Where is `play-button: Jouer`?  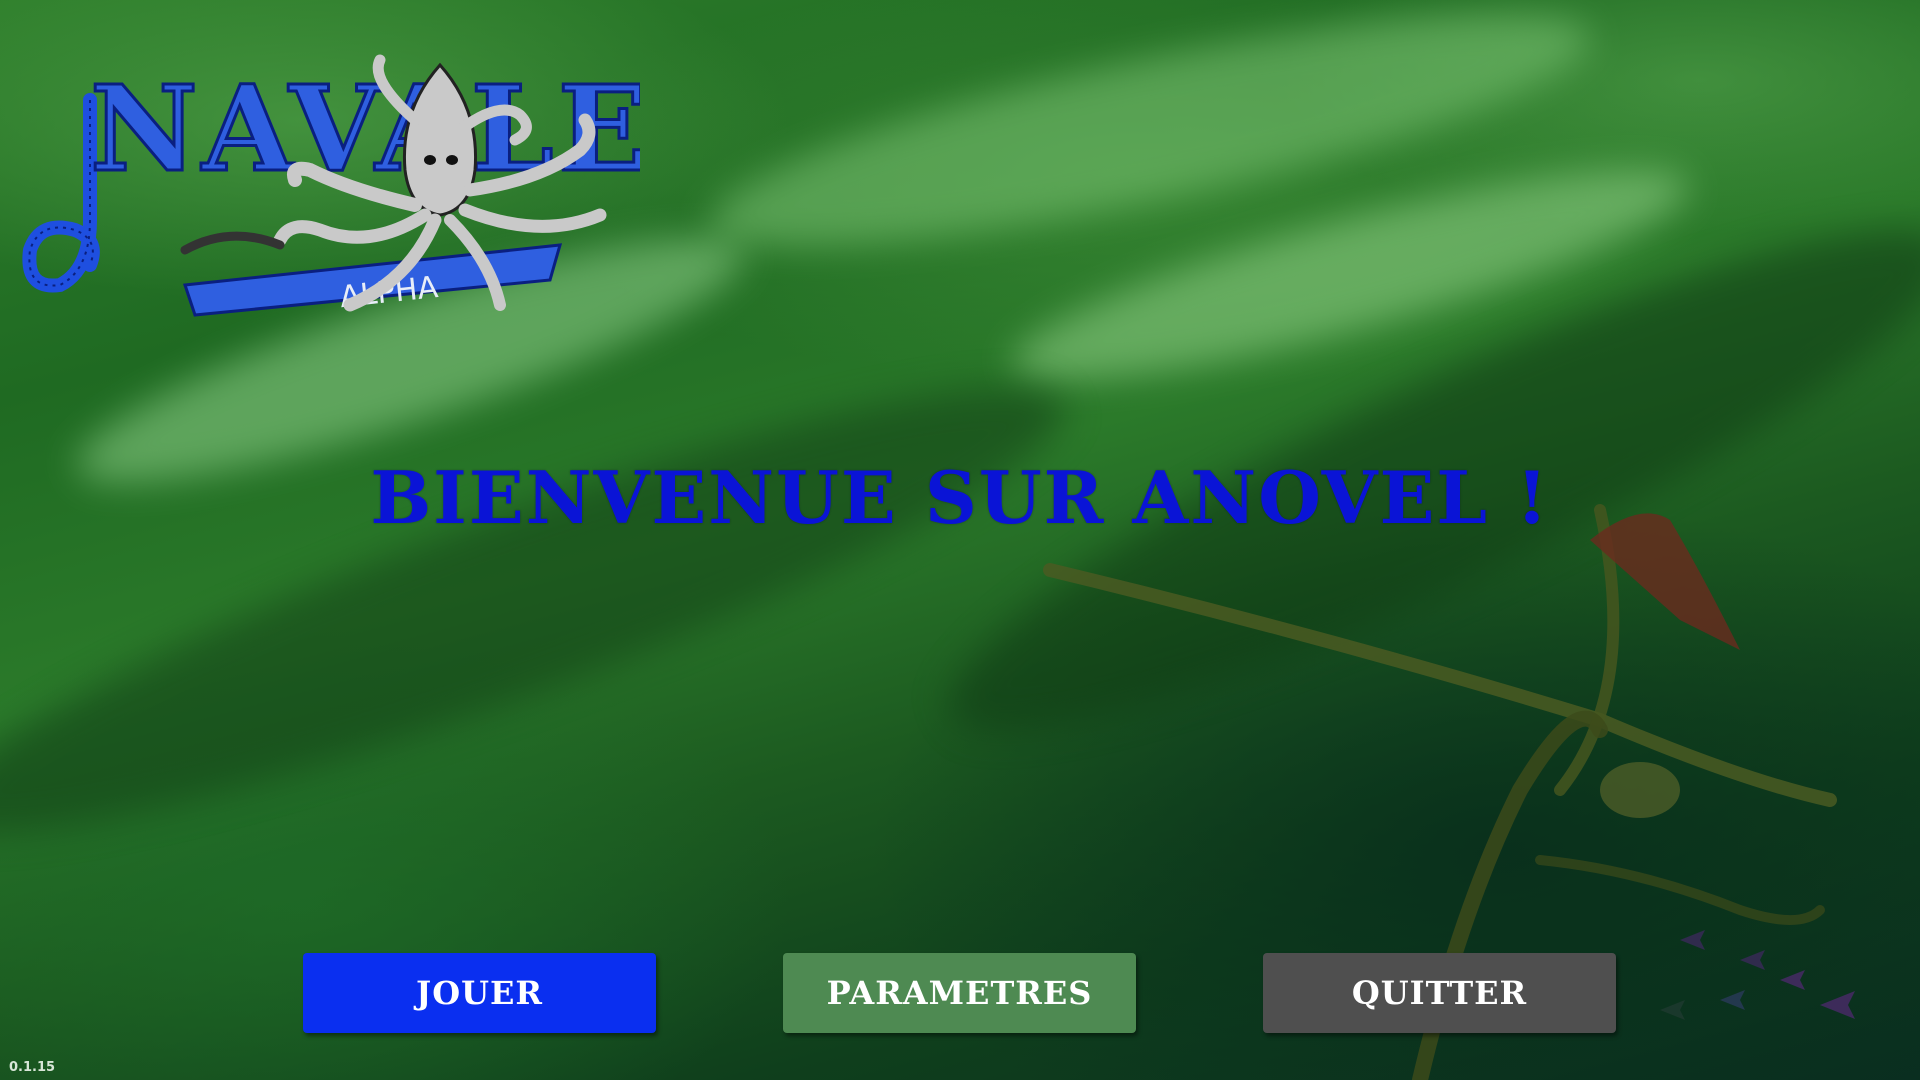 play-button: Jouer is located at coordinates (479, 993).